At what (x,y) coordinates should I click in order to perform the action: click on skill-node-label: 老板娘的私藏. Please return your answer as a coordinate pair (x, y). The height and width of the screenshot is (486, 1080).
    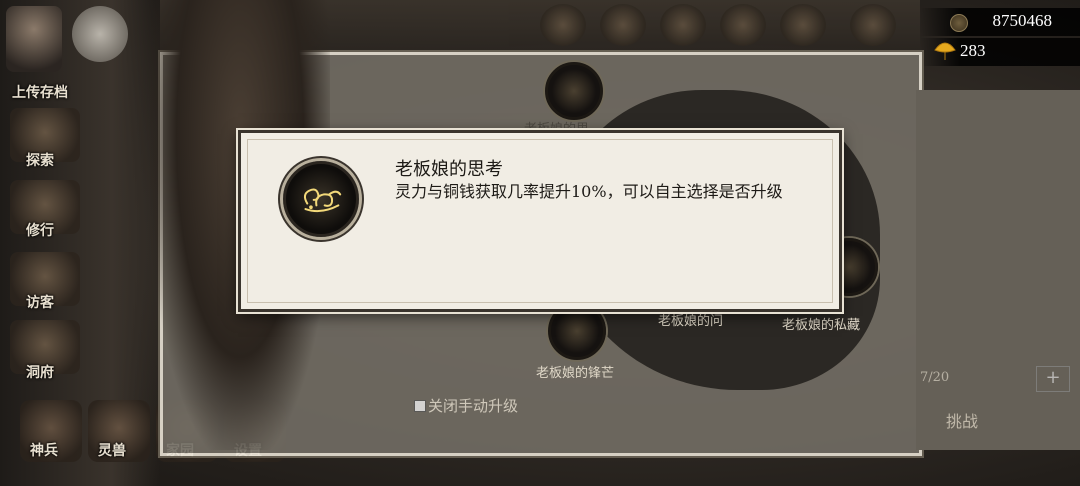
    Looking at the image, I should click on (821, 325).